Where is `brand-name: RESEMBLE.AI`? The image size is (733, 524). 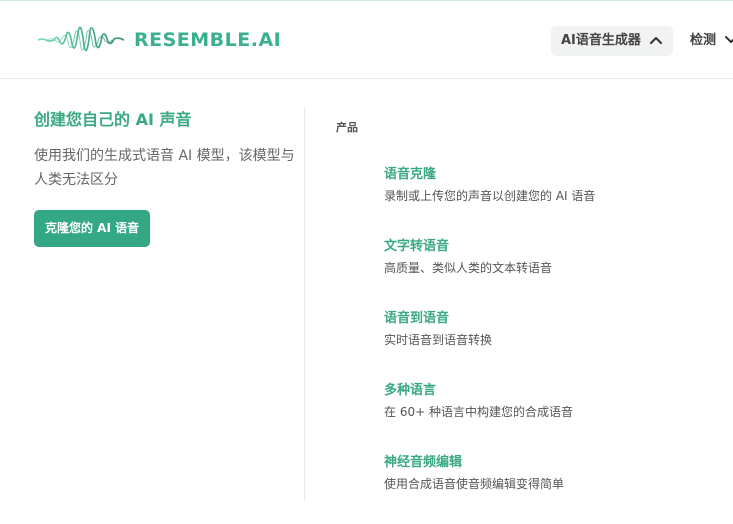 brand-name: RESEMBLE.AI is located at coordinates (208, 40).